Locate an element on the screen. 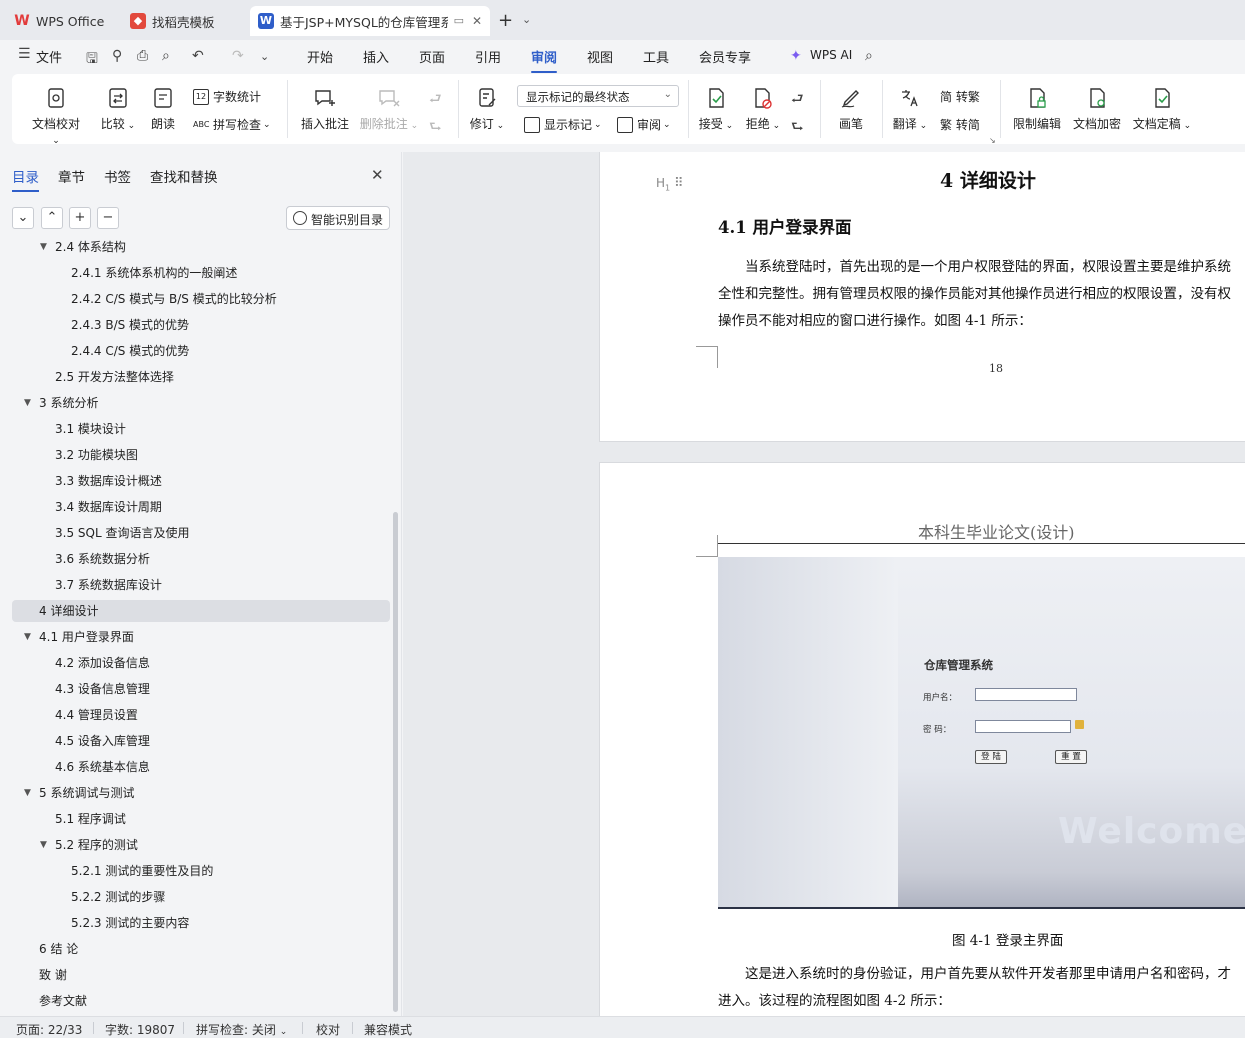 The image size is (1245, 1038). toc-item: ▼ 5 系统调试与测试 is located at coordinates (201, 793).